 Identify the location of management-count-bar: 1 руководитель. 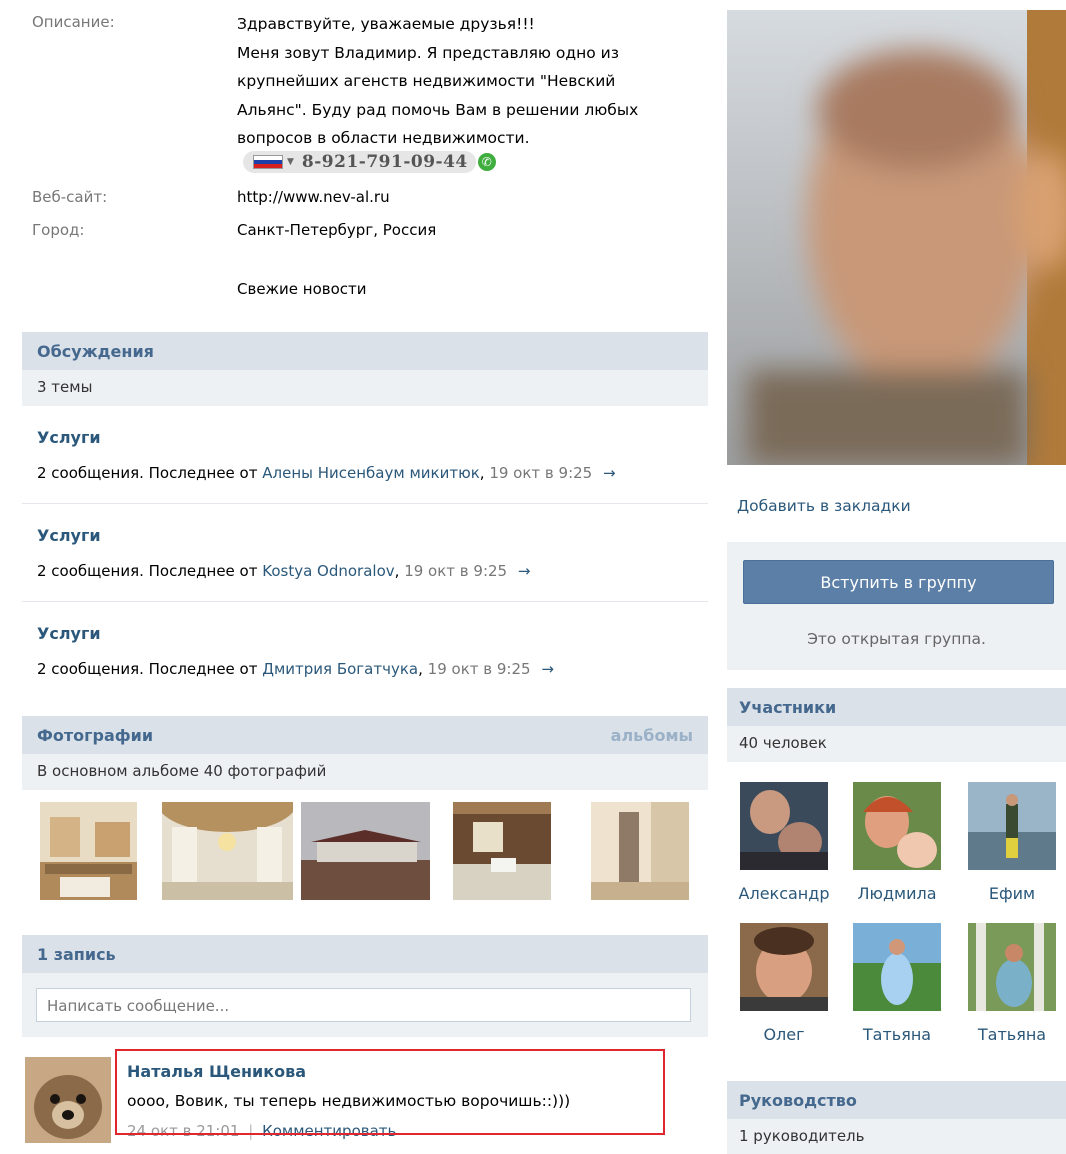
(896, 1136).